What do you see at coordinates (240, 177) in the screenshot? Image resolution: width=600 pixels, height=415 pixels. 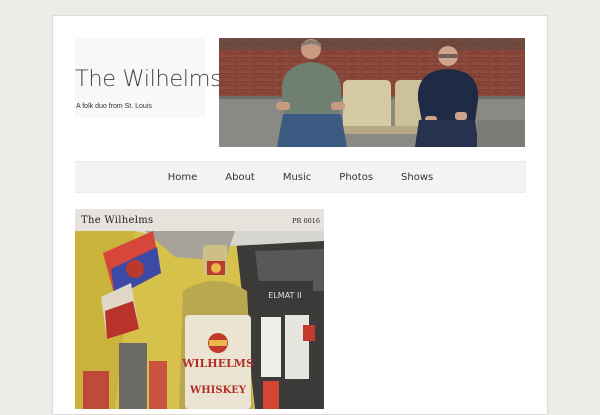 I see `nav-item-about: About` at bounding box center [240, 177].